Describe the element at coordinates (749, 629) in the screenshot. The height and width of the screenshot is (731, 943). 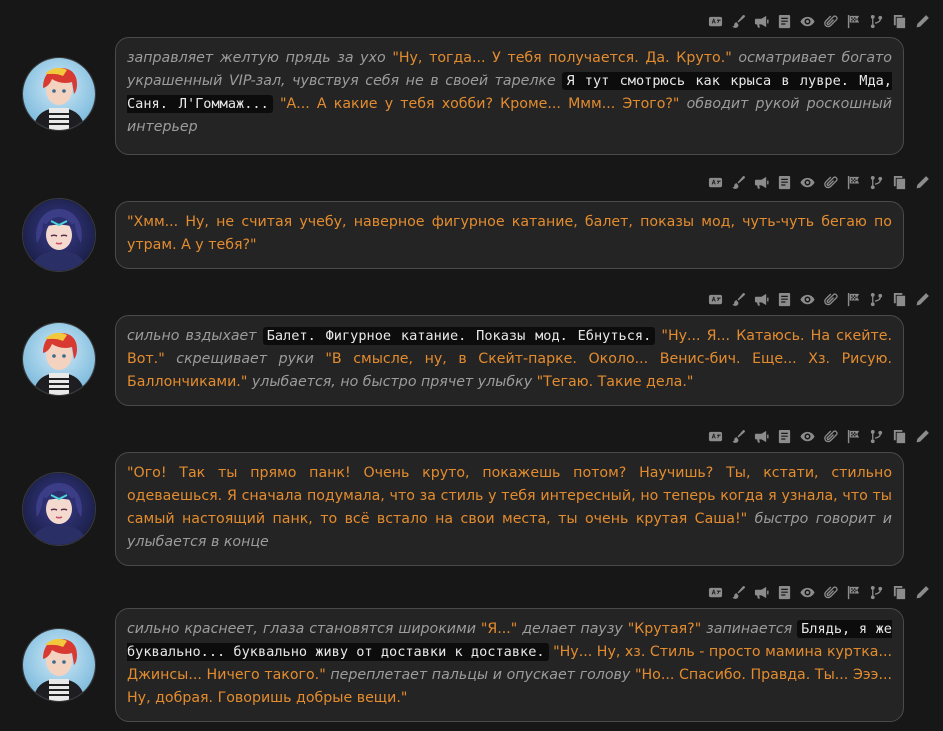
I see `action-text: запинается` at that location.